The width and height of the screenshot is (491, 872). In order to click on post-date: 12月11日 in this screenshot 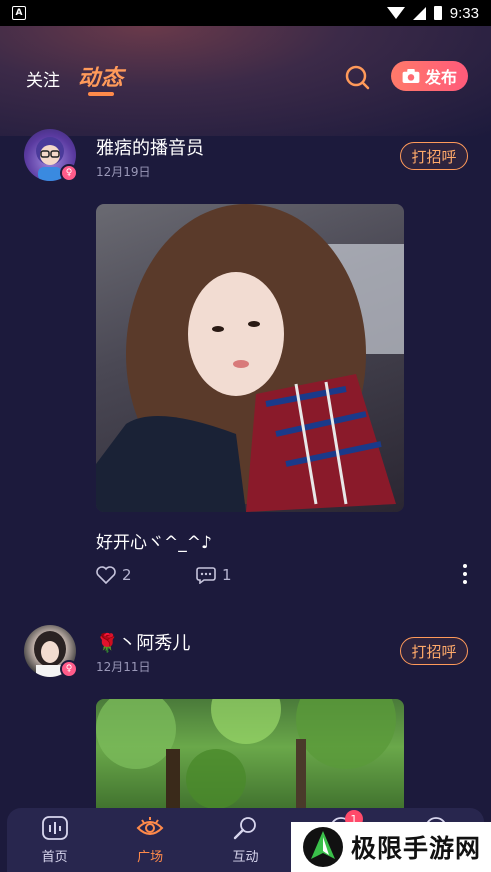, I will do `click(123, 667)`.